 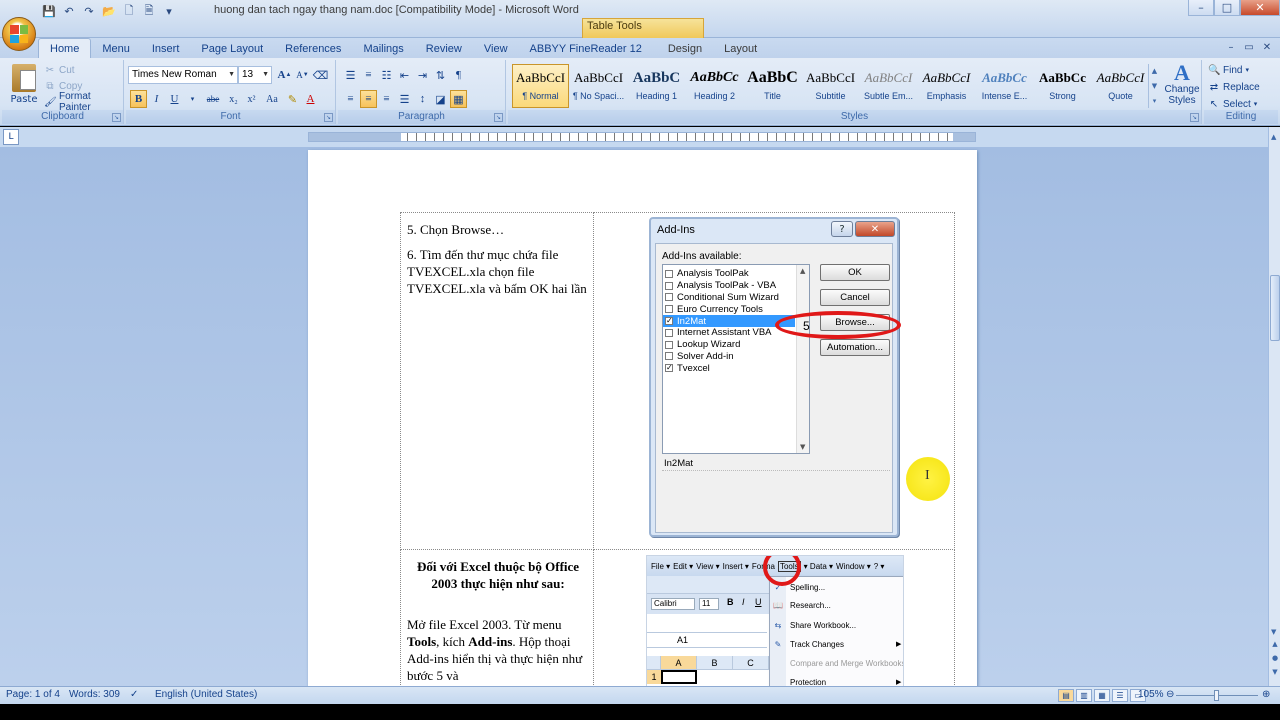 I want to click on numbering-icon: ≡, so click(x=368, y=75).